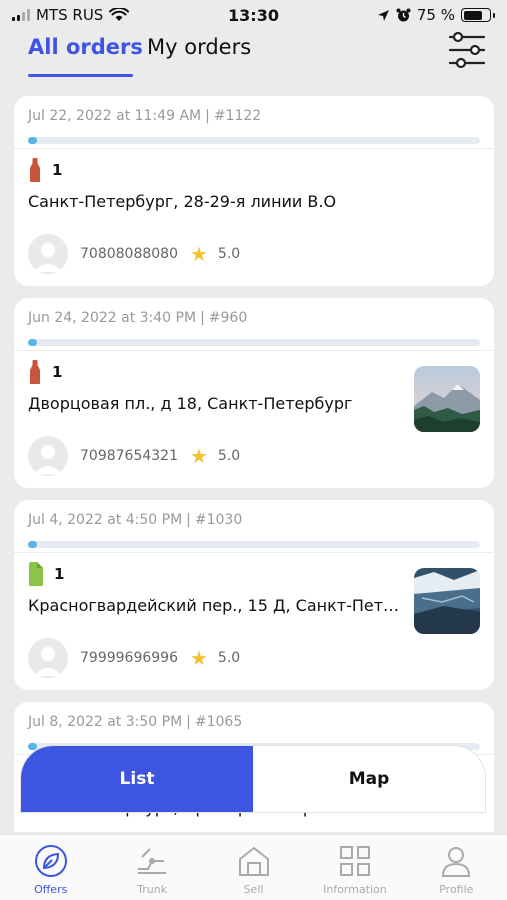  I want to click on order-date: Jul 4, 2022 at 4:50 PM, so click(105, 520).